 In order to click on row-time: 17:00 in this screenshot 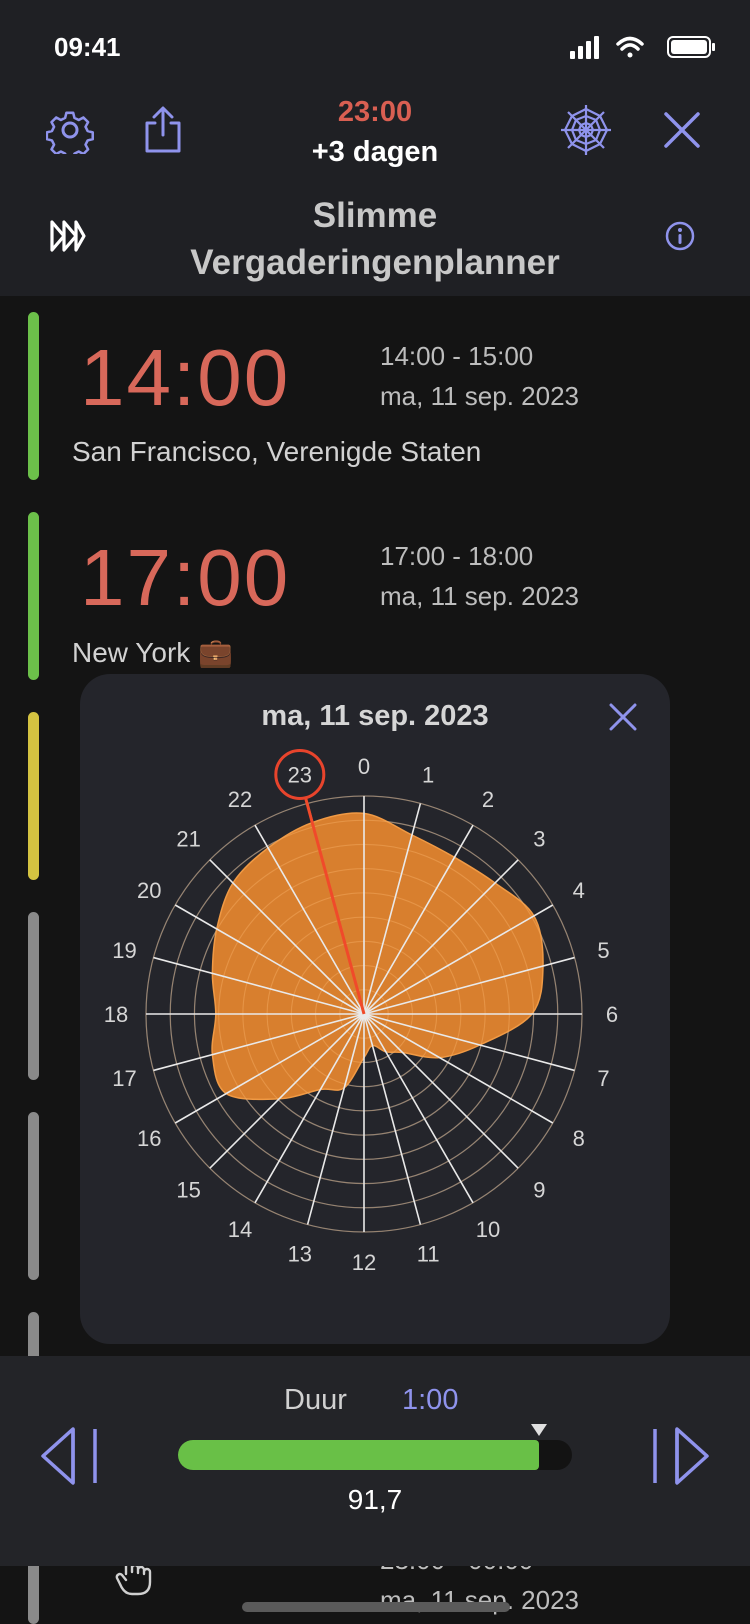, I will do `click(185, 577)`.